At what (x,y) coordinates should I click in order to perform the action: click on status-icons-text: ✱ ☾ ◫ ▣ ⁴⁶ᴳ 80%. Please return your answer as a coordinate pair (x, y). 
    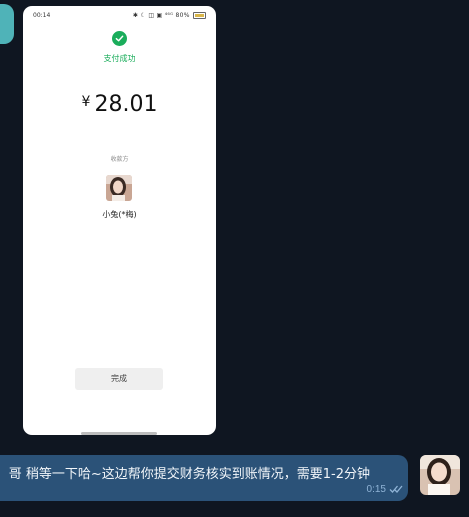
    Looking at the image, I should click on (161, 15).